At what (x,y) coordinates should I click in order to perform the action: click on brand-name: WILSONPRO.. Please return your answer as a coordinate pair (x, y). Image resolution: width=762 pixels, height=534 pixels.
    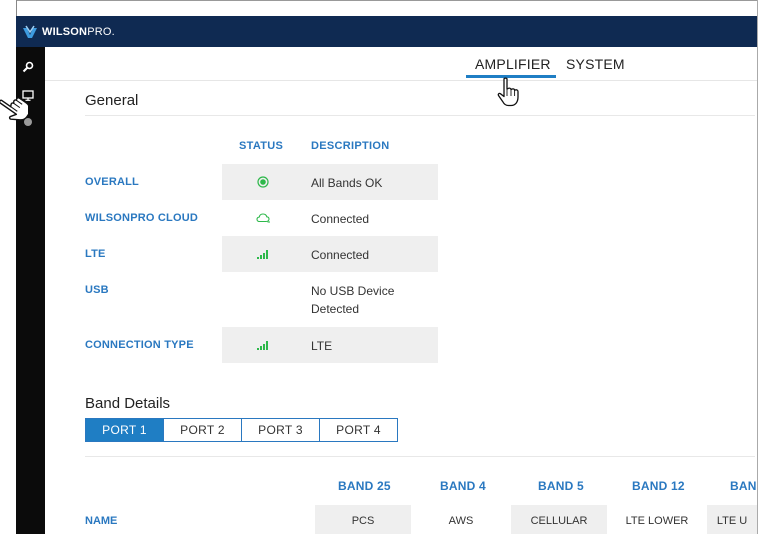
    Looking at the image, I should click on (78, 32).